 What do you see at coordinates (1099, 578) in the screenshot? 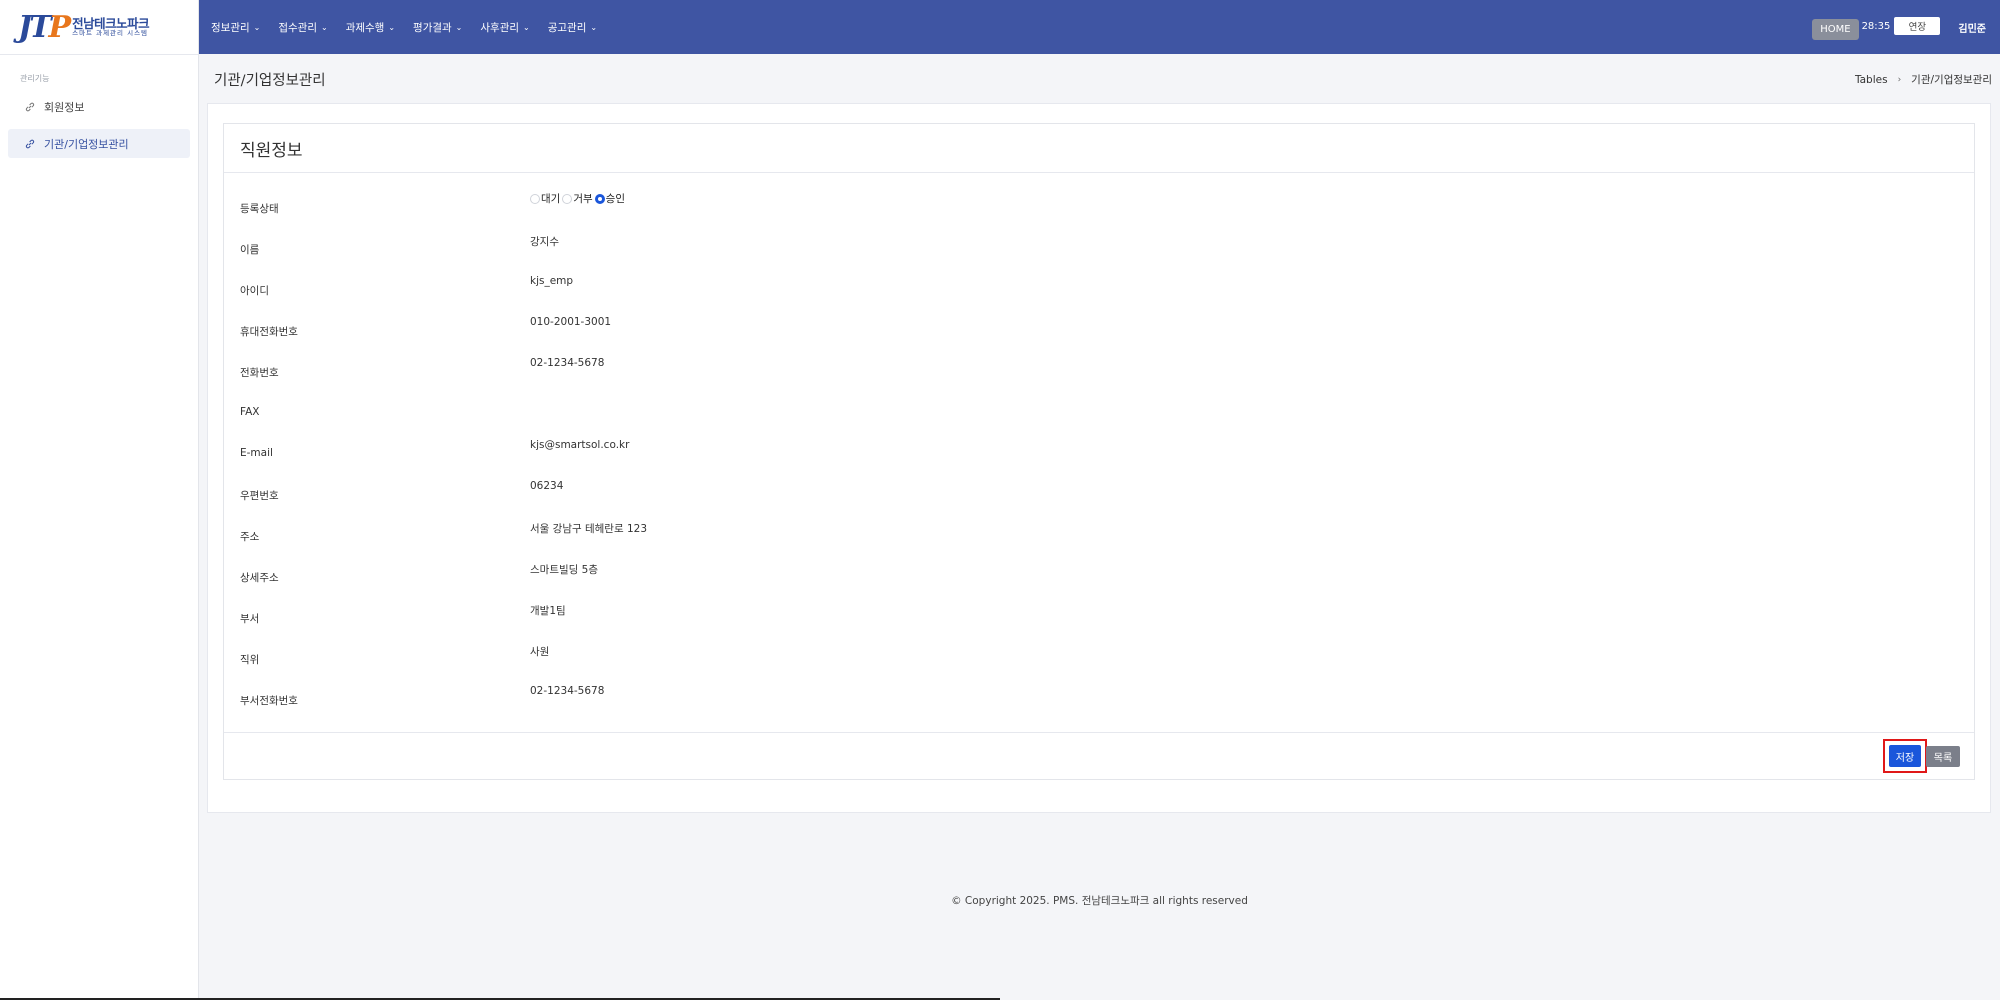
I see `form-row-address-detail: 상세주소 스마트빌딩 5층` at bounding box center [1099, 578].